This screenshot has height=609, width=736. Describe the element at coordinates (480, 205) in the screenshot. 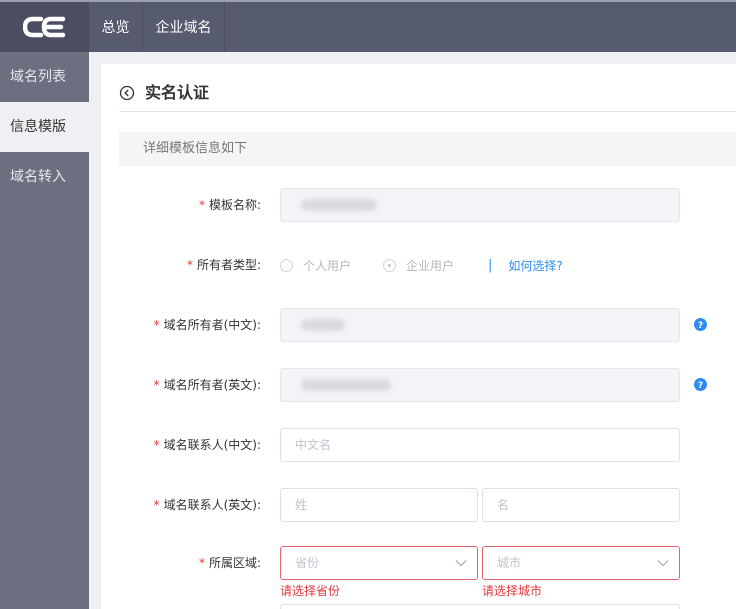

I see `template-name-input` at that location.